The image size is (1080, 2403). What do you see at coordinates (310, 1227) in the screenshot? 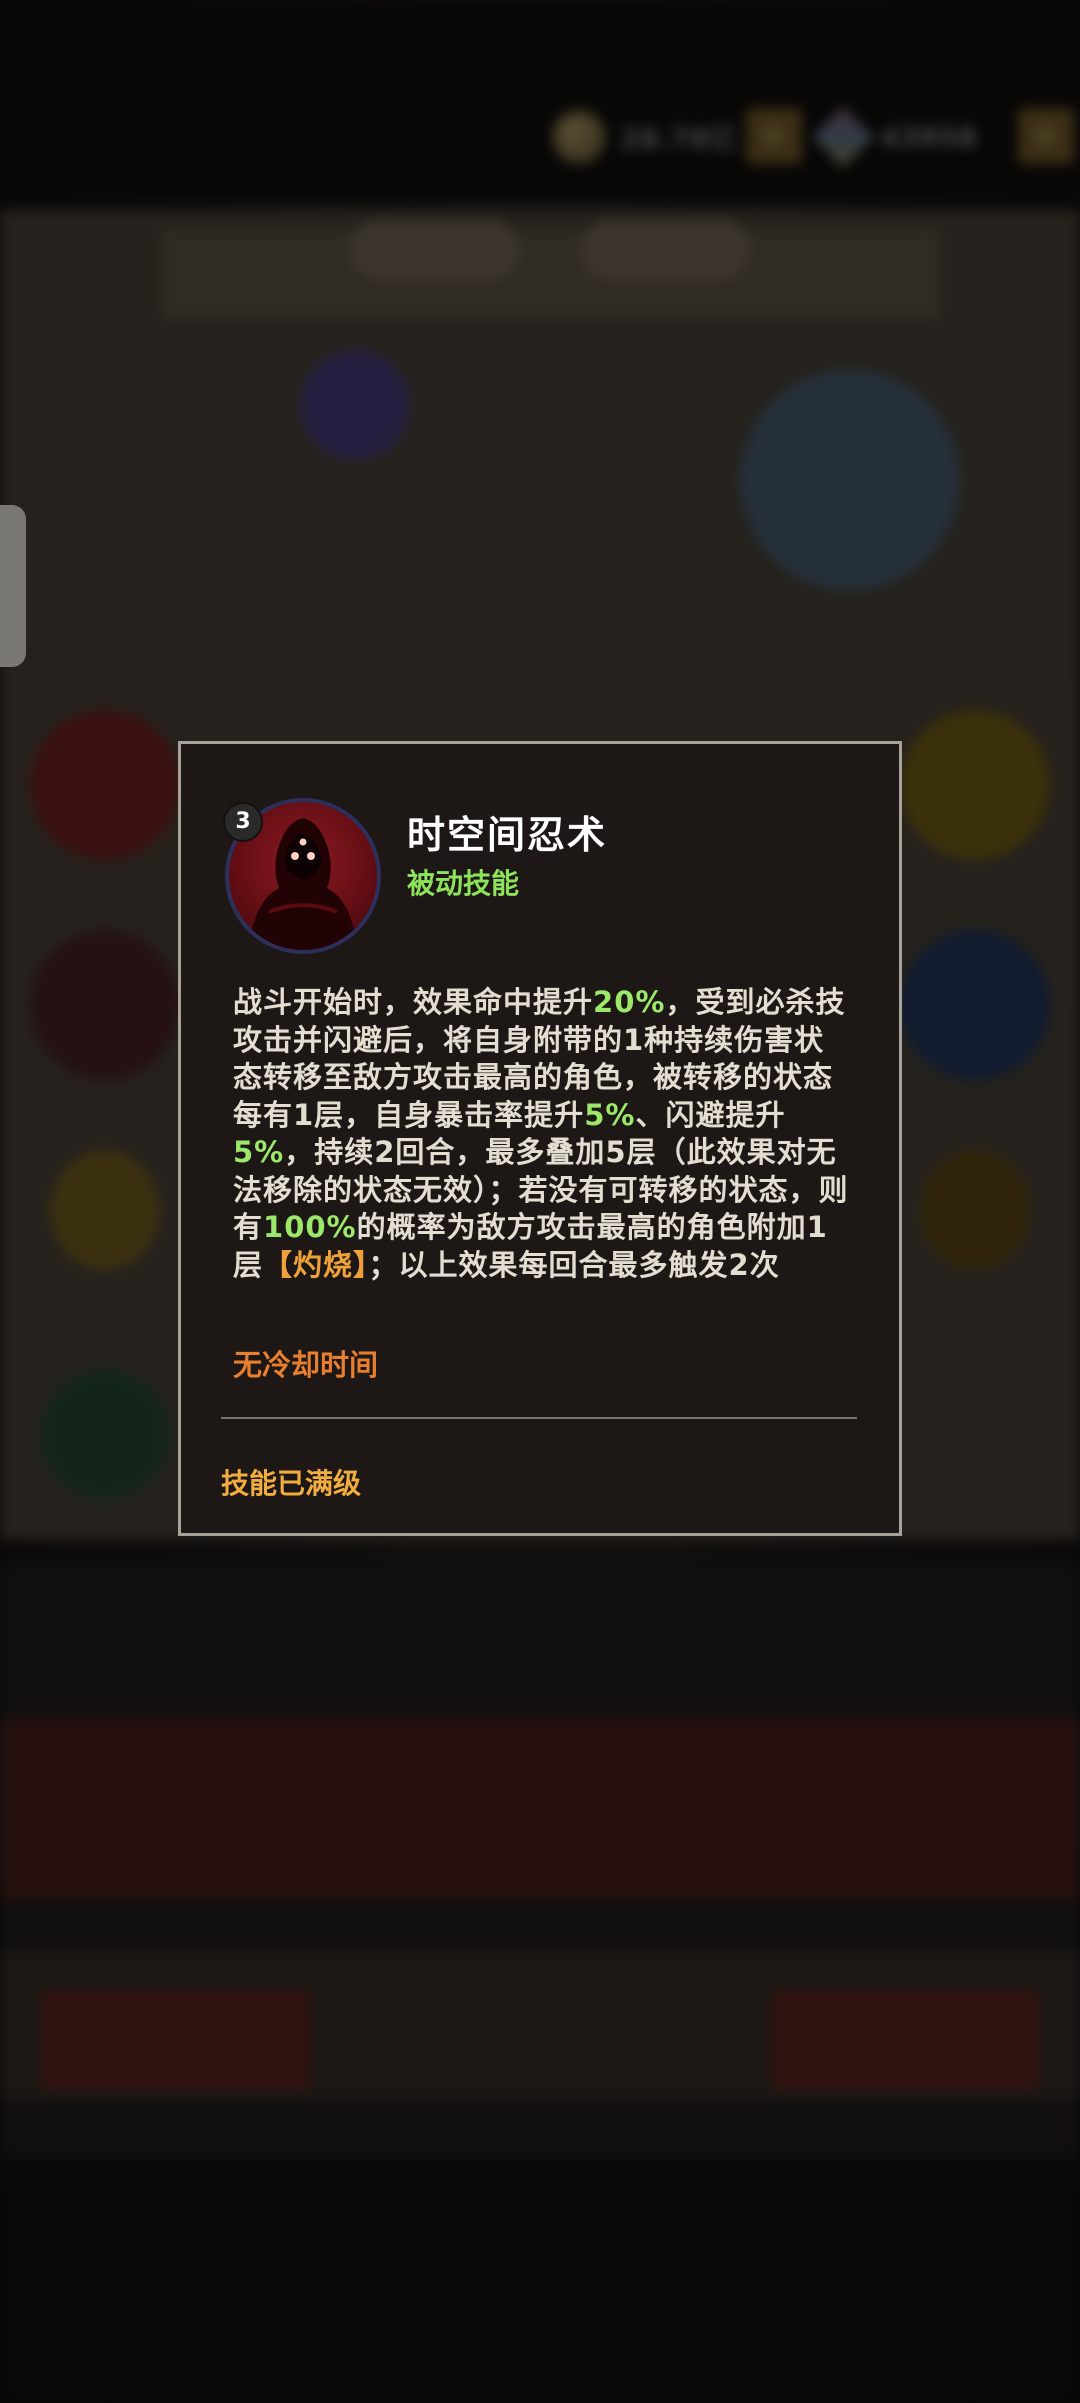
I see `description-segment: 100%` at bounding box center [310, 1227].